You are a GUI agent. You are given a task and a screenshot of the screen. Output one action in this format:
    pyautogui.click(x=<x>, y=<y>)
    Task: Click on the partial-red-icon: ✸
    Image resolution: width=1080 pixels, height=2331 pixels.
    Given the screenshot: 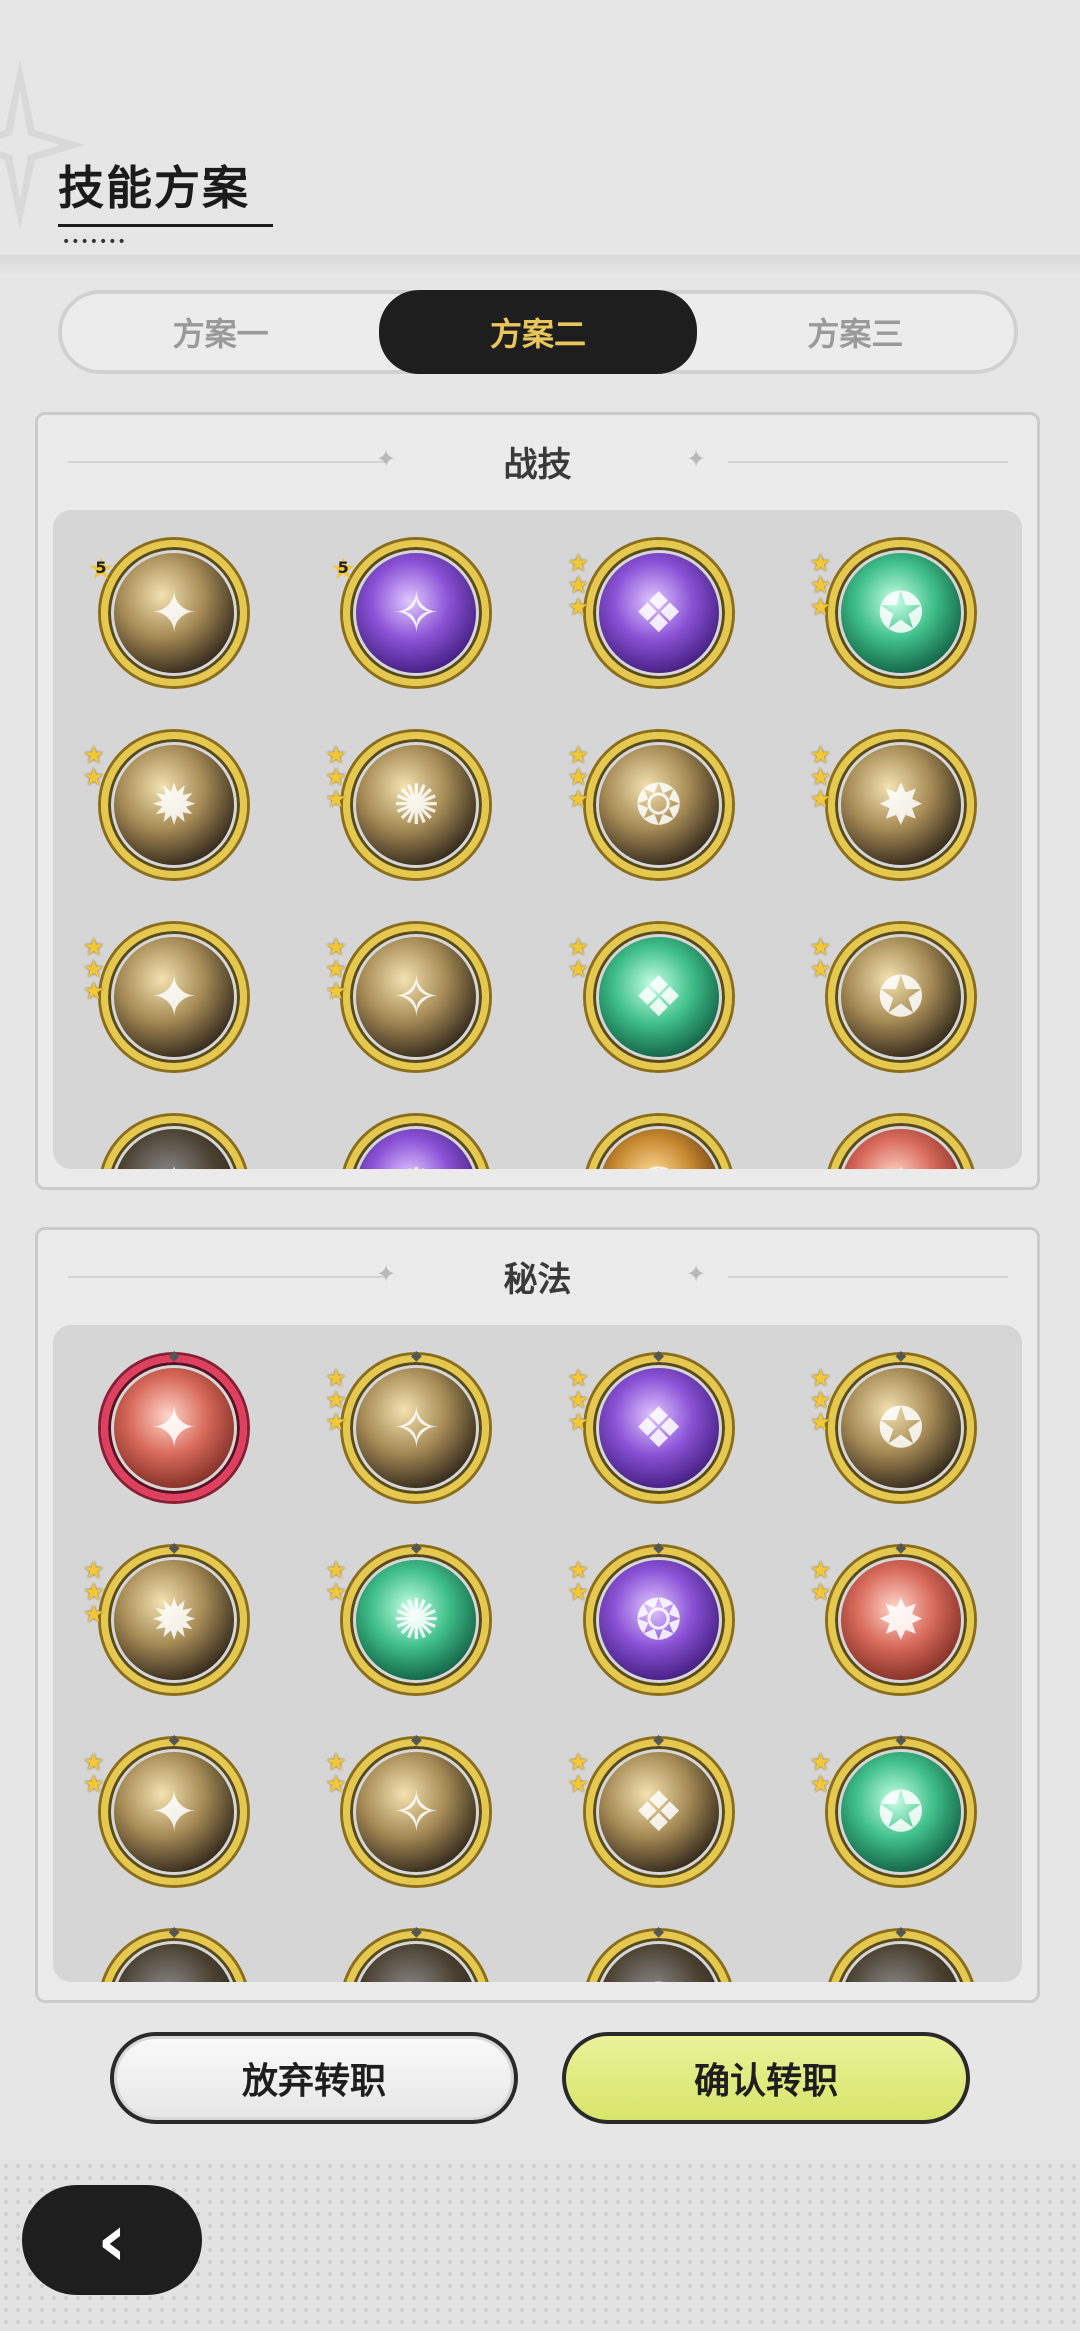 What is the action you would take?
    pyautogui.click(x=900, y=1142)
    